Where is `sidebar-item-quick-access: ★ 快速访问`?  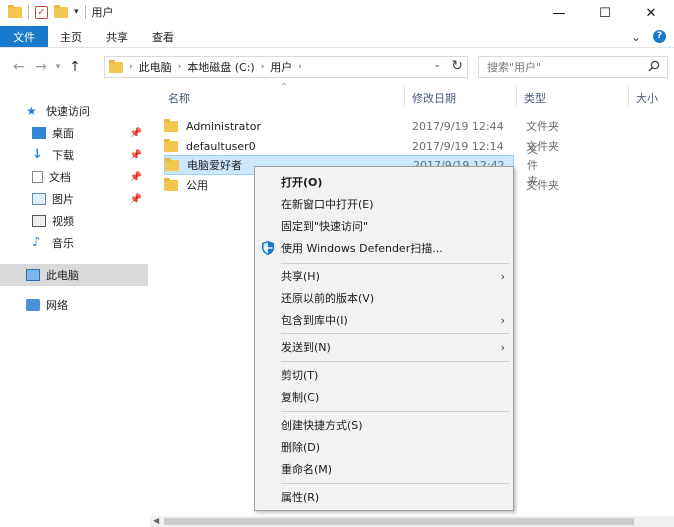
sidebar-item-quick-access: ★ 快速访问 is located at coordinates (74, 111).